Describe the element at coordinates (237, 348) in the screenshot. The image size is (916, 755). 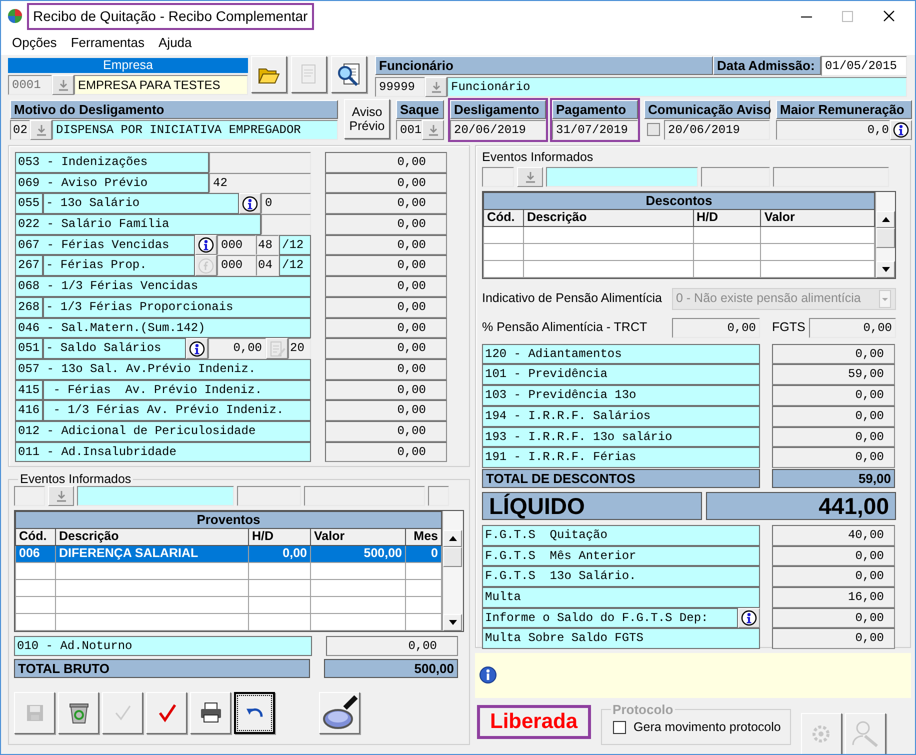
I see `text-field: 0,00` at that location.